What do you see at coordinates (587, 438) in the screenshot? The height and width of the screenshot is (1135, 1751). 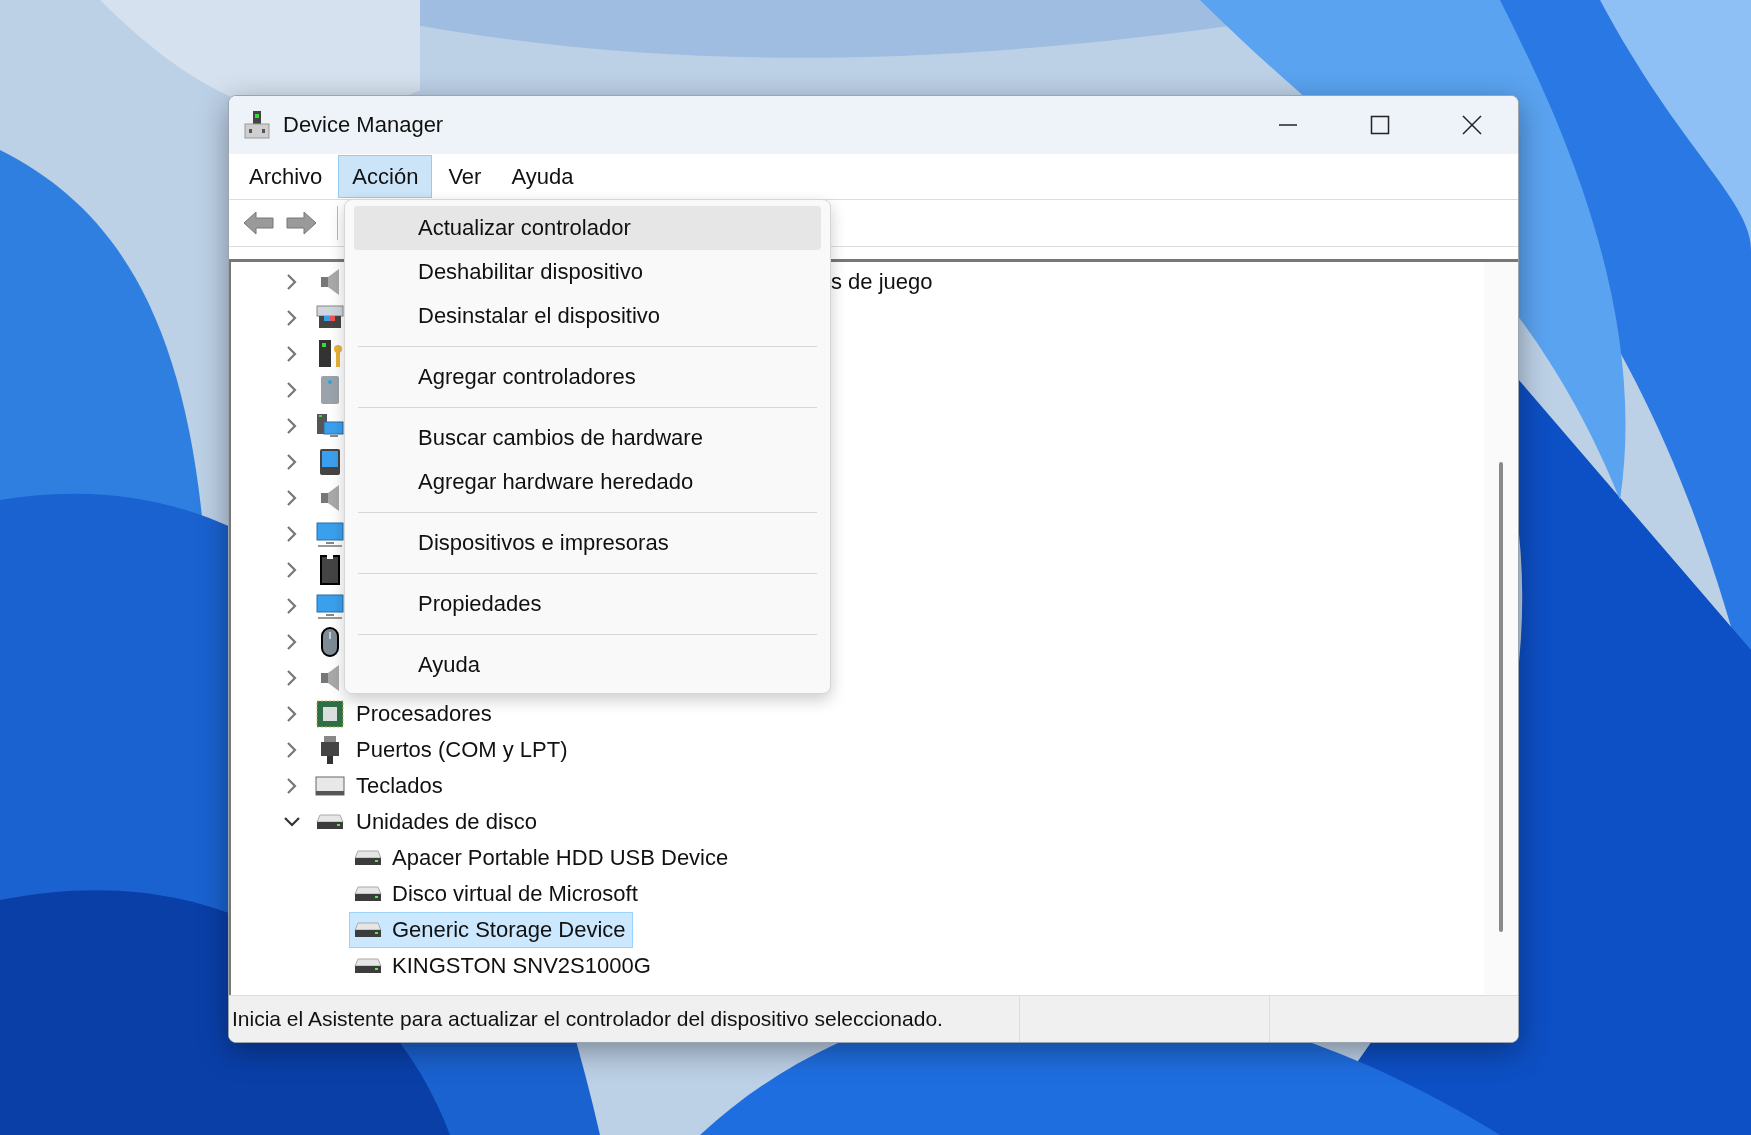 I see `menu-item: Buscar cambios de hardware` at bounding box center [587, 438].